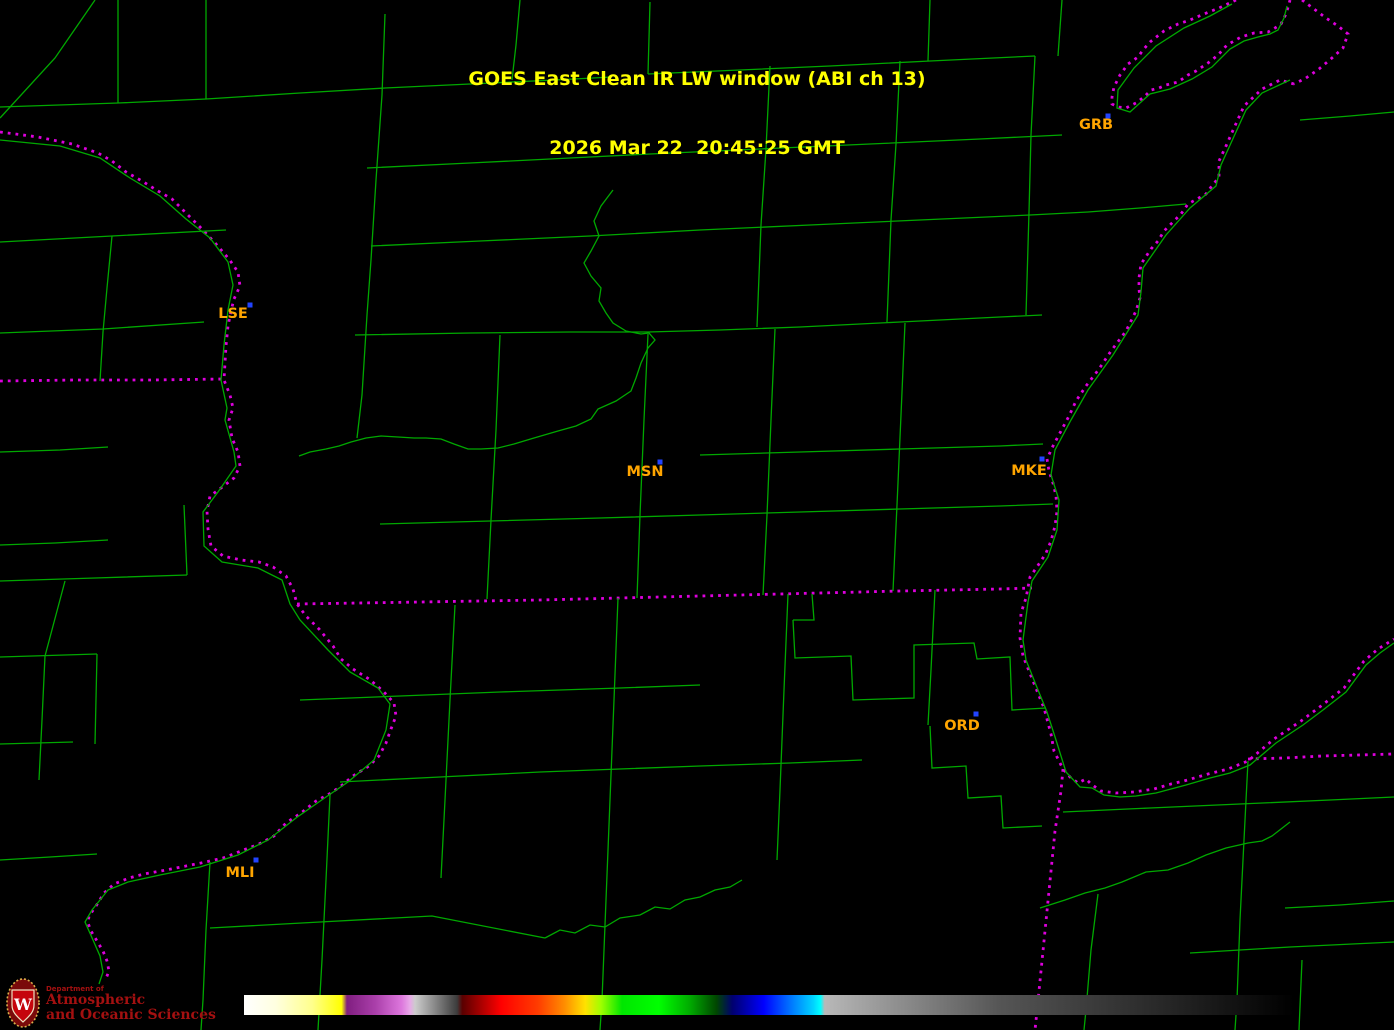  I want to click on city-label-MSN: MSN, so click(644, 472).